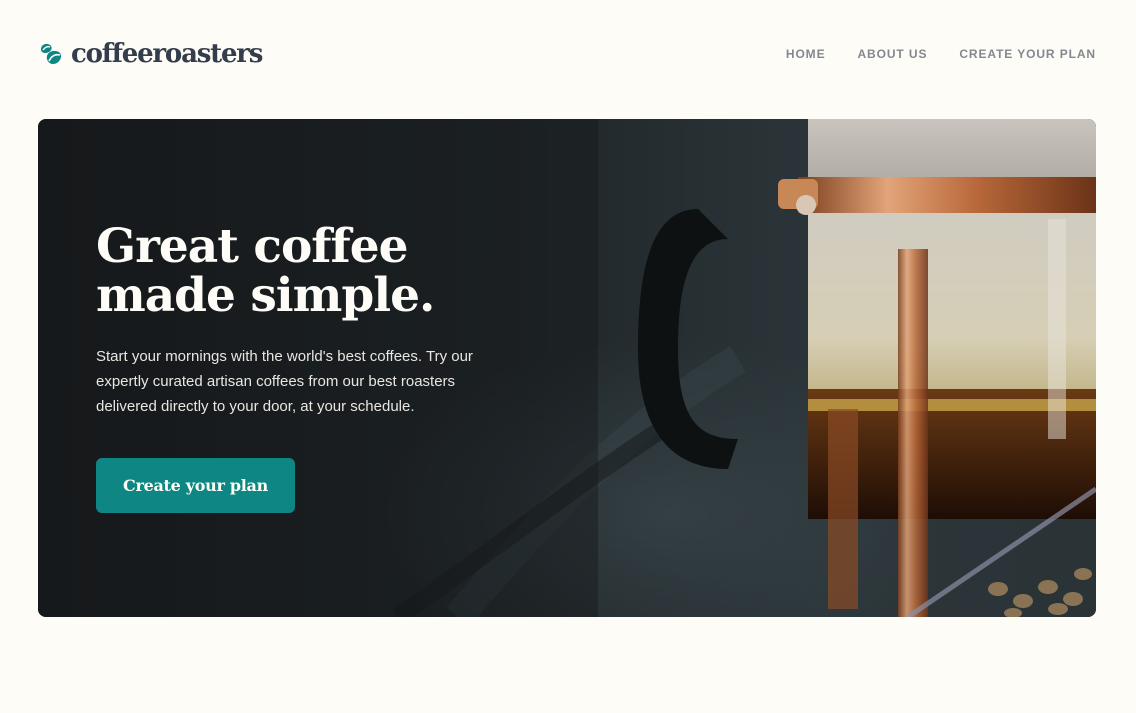  I want to click on logo: coffeeroasters, so click(150, 54).